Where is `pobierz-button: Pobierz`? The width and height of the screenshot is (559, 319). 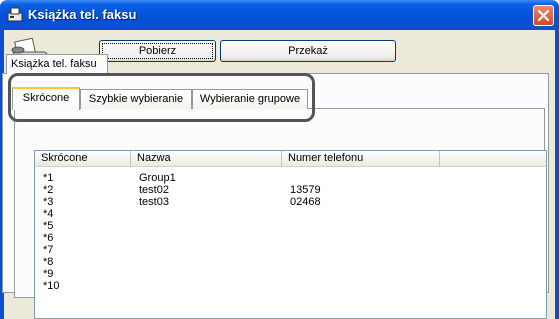 pobierz-button: Pobierz is located at coordinates (157, 51).